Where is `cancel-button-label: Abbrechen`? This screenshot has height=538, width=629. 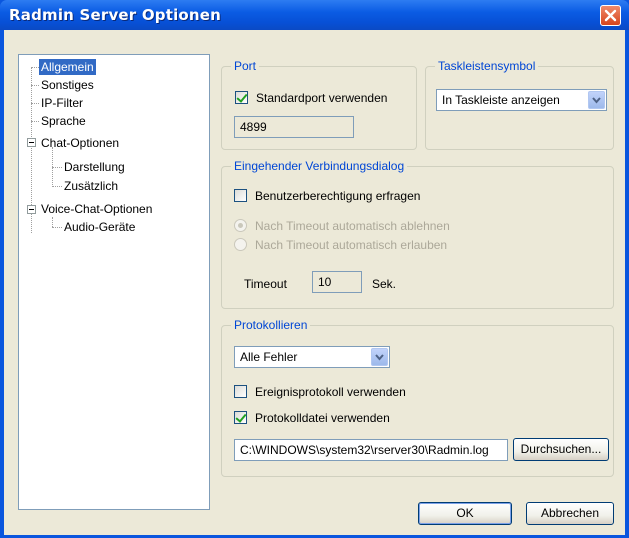
cancel-button-label: Abbrechen is located at coordinates (570, 513).